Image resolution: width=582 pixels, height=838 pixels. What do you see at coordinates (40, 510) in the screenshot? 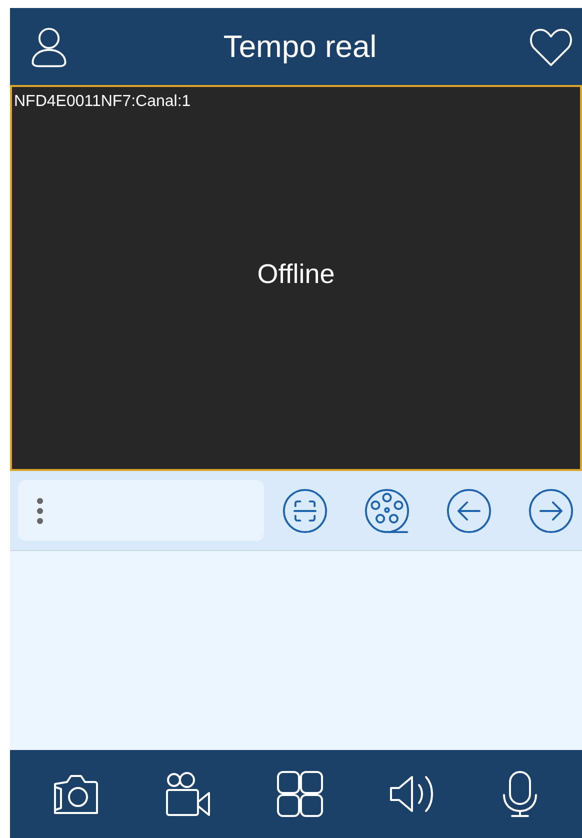
I see `vertical-dots-icon` at bounding box center [40, 510].